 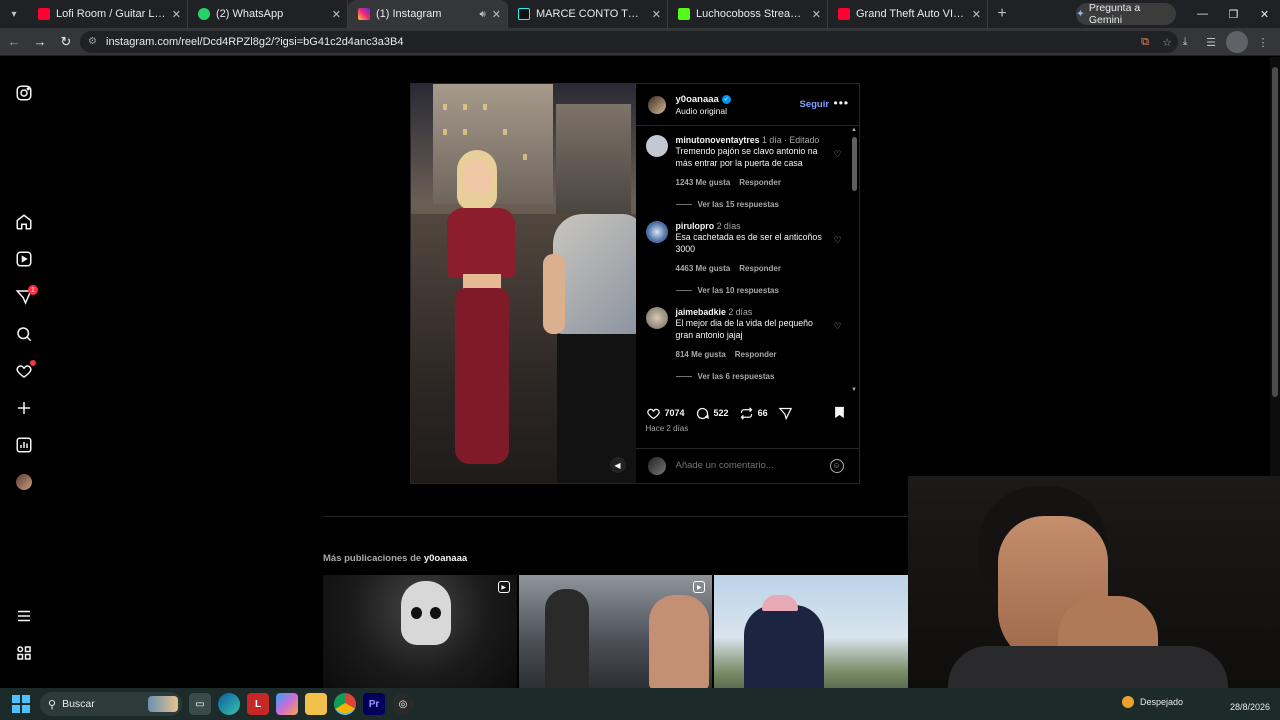 I want to click on view-replies-button: Ver las 10 respuestas, so click(x=750, y=290).